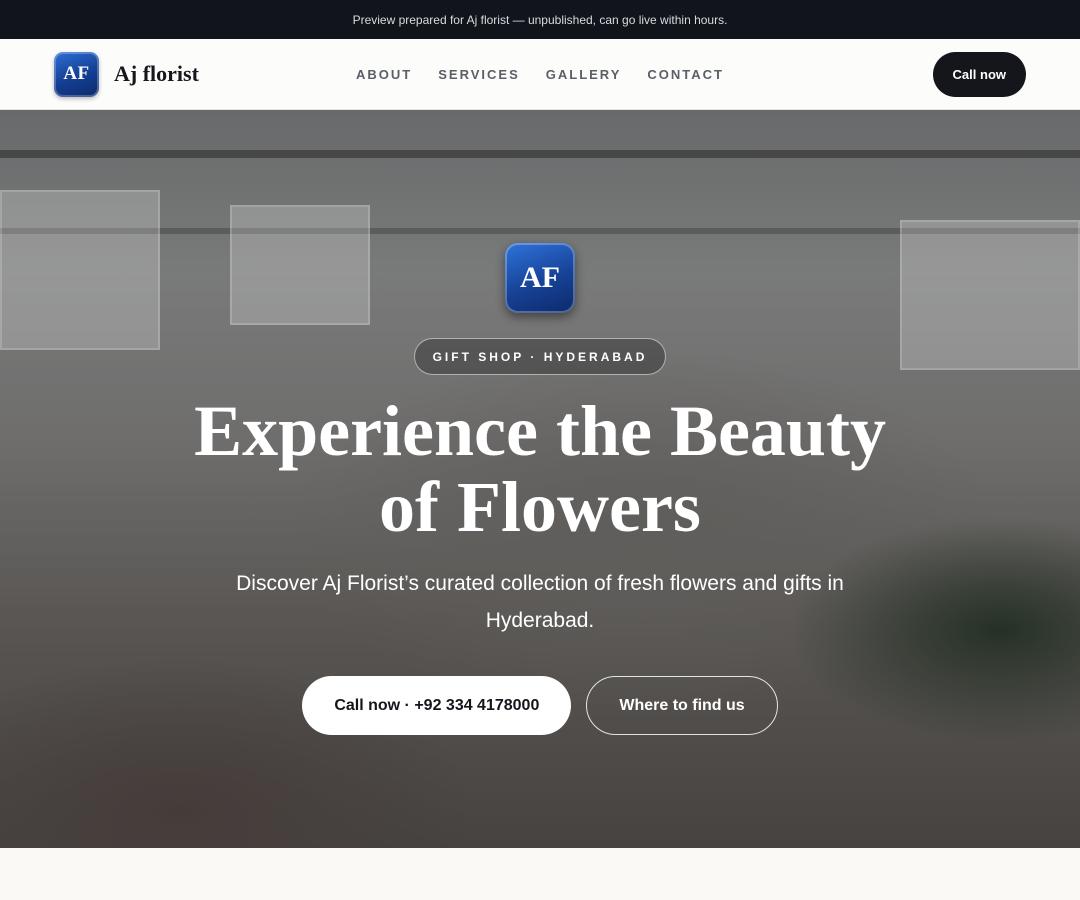 Image resolution: width=1080 pixels, height=900 pixels. I want to click on hero-logo-icon: AF, so click(540, 278).